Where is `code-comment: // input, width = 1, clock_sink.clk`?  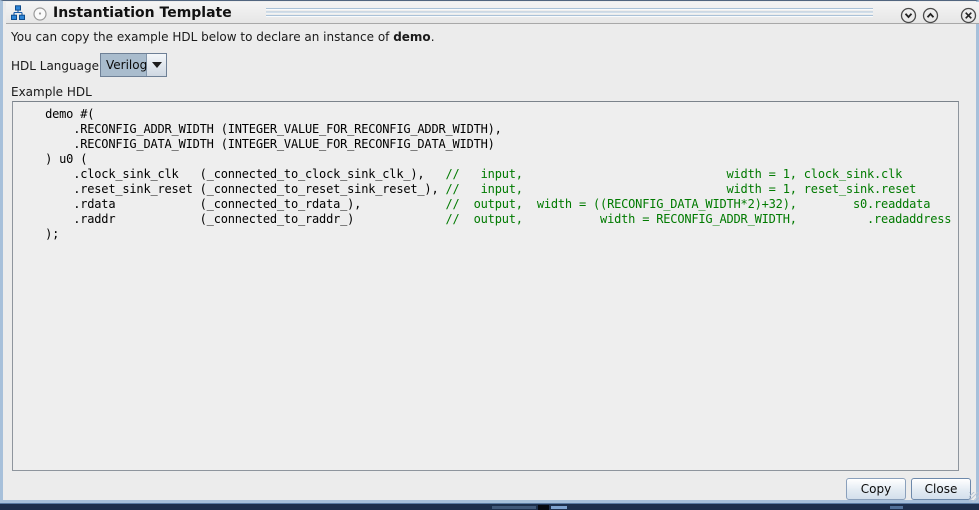
code-comment: // input, width = 1, clock_sink.clk is located at coordinates (674, 174).